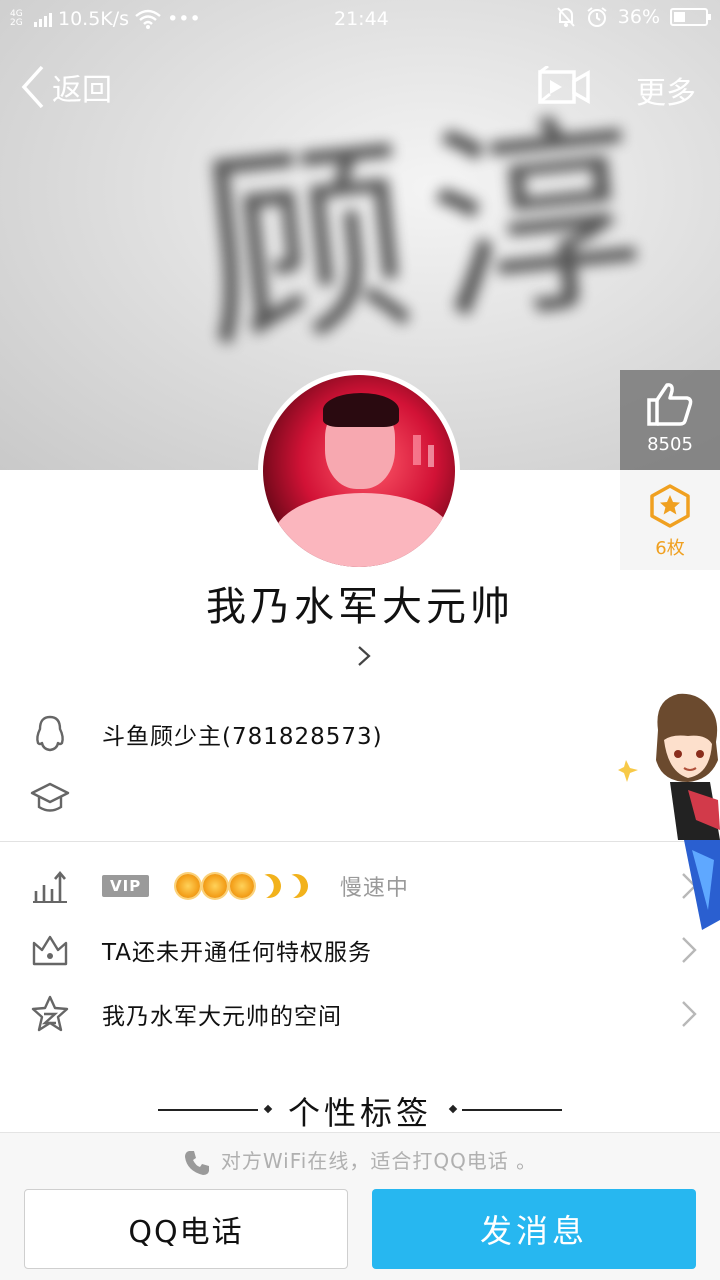  What do you see at coordinates (690, 17) in the screenshot?
I see `battery-icon` at bounding box center [690, 17].